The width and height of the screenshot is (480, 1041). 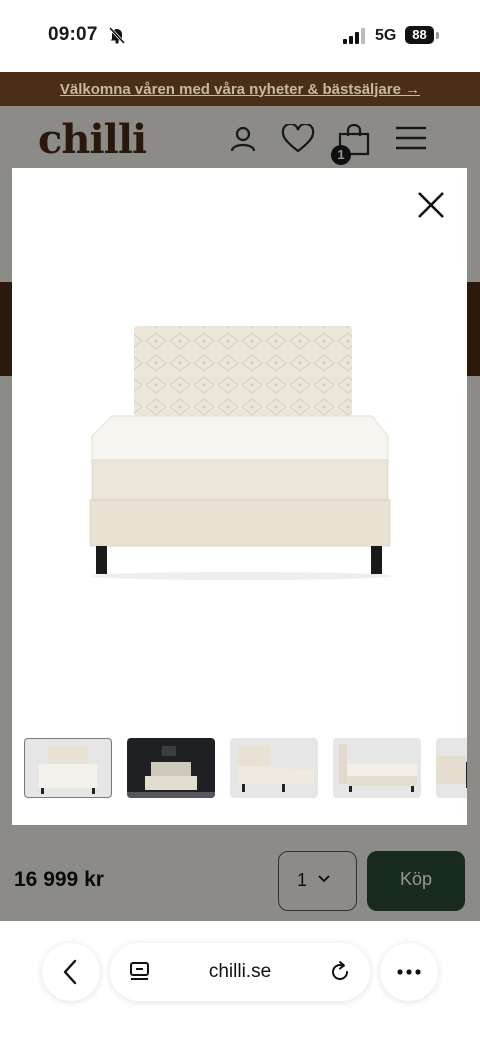 I want to click on chevron-down-icon, so click(x=324, y=879).